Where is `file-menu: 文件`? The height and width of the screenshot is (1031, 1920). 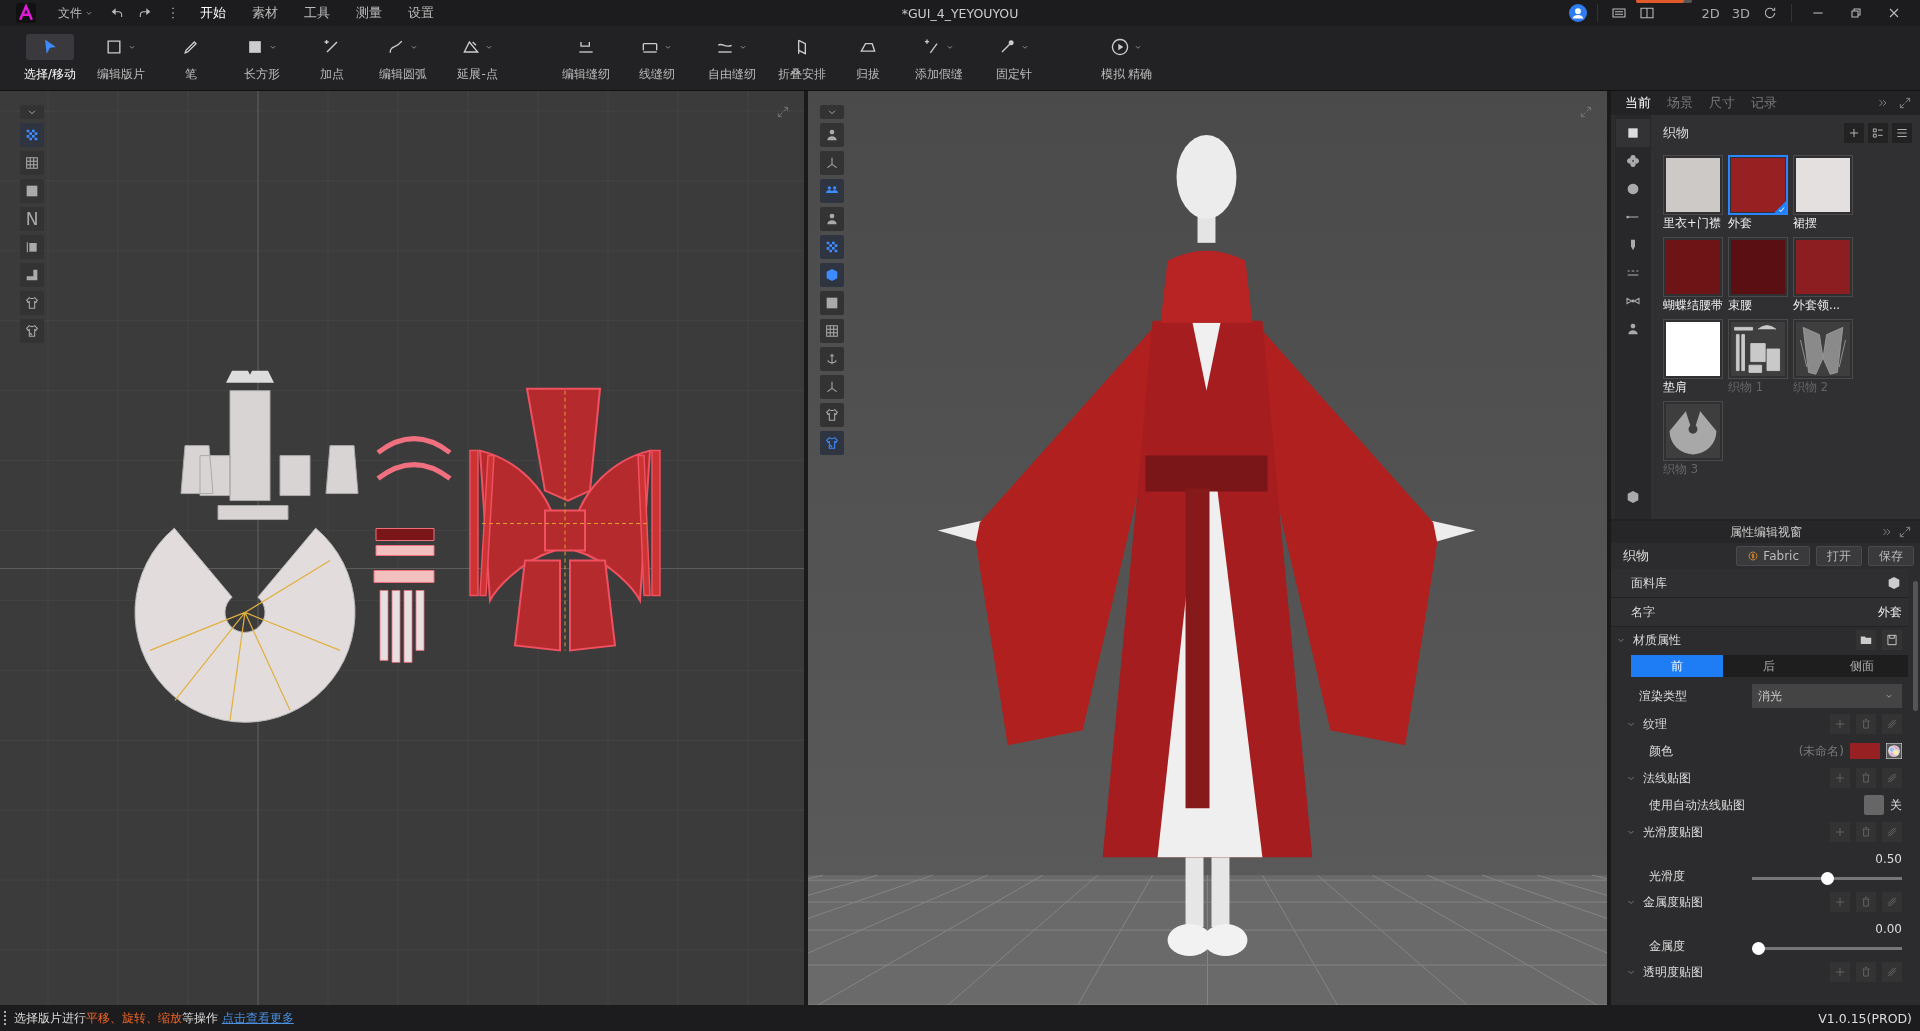 file-menu: 文件 is located at coordinates (76, 13).